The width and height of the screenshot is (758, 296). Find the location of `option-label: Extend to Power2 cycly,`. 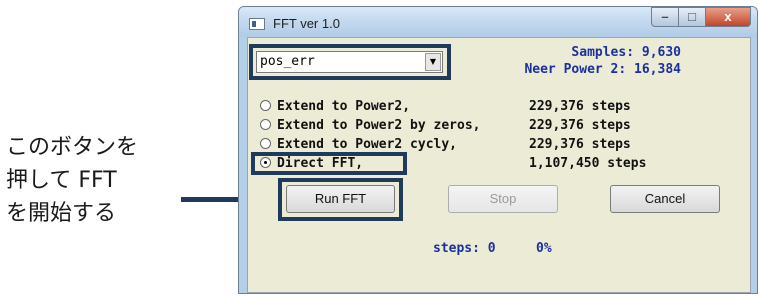

option-label: Extend to Power2 cycly, is located at coordinates (367, 144).